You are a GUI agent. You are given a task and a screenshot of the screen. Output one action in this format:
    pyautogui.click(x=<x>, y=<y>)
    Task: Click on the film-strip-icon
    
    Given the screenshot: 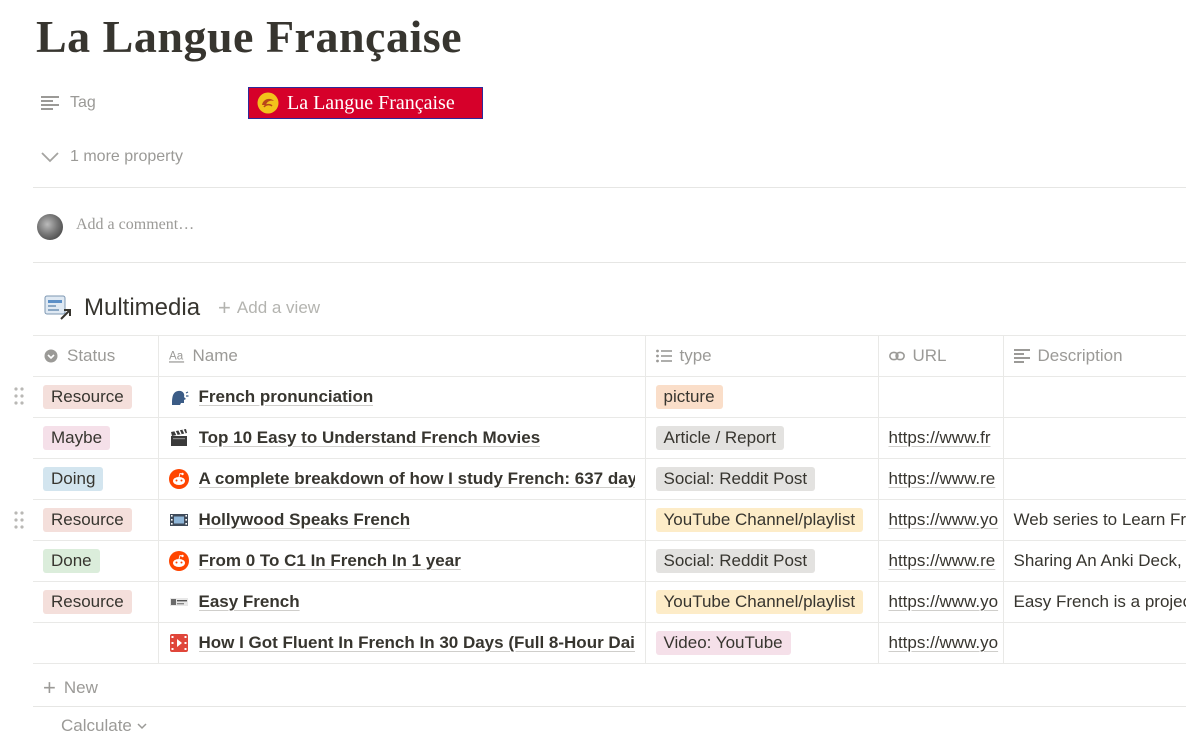 What is the action you would take?
    pyautogui.click(x=179, y=520)
    